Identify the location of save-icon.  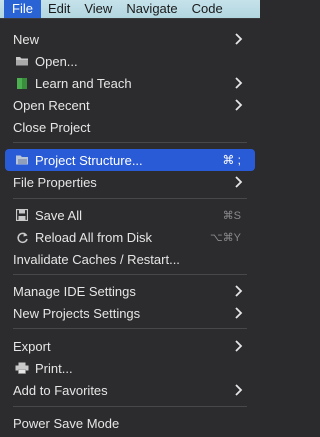
(22, 215).